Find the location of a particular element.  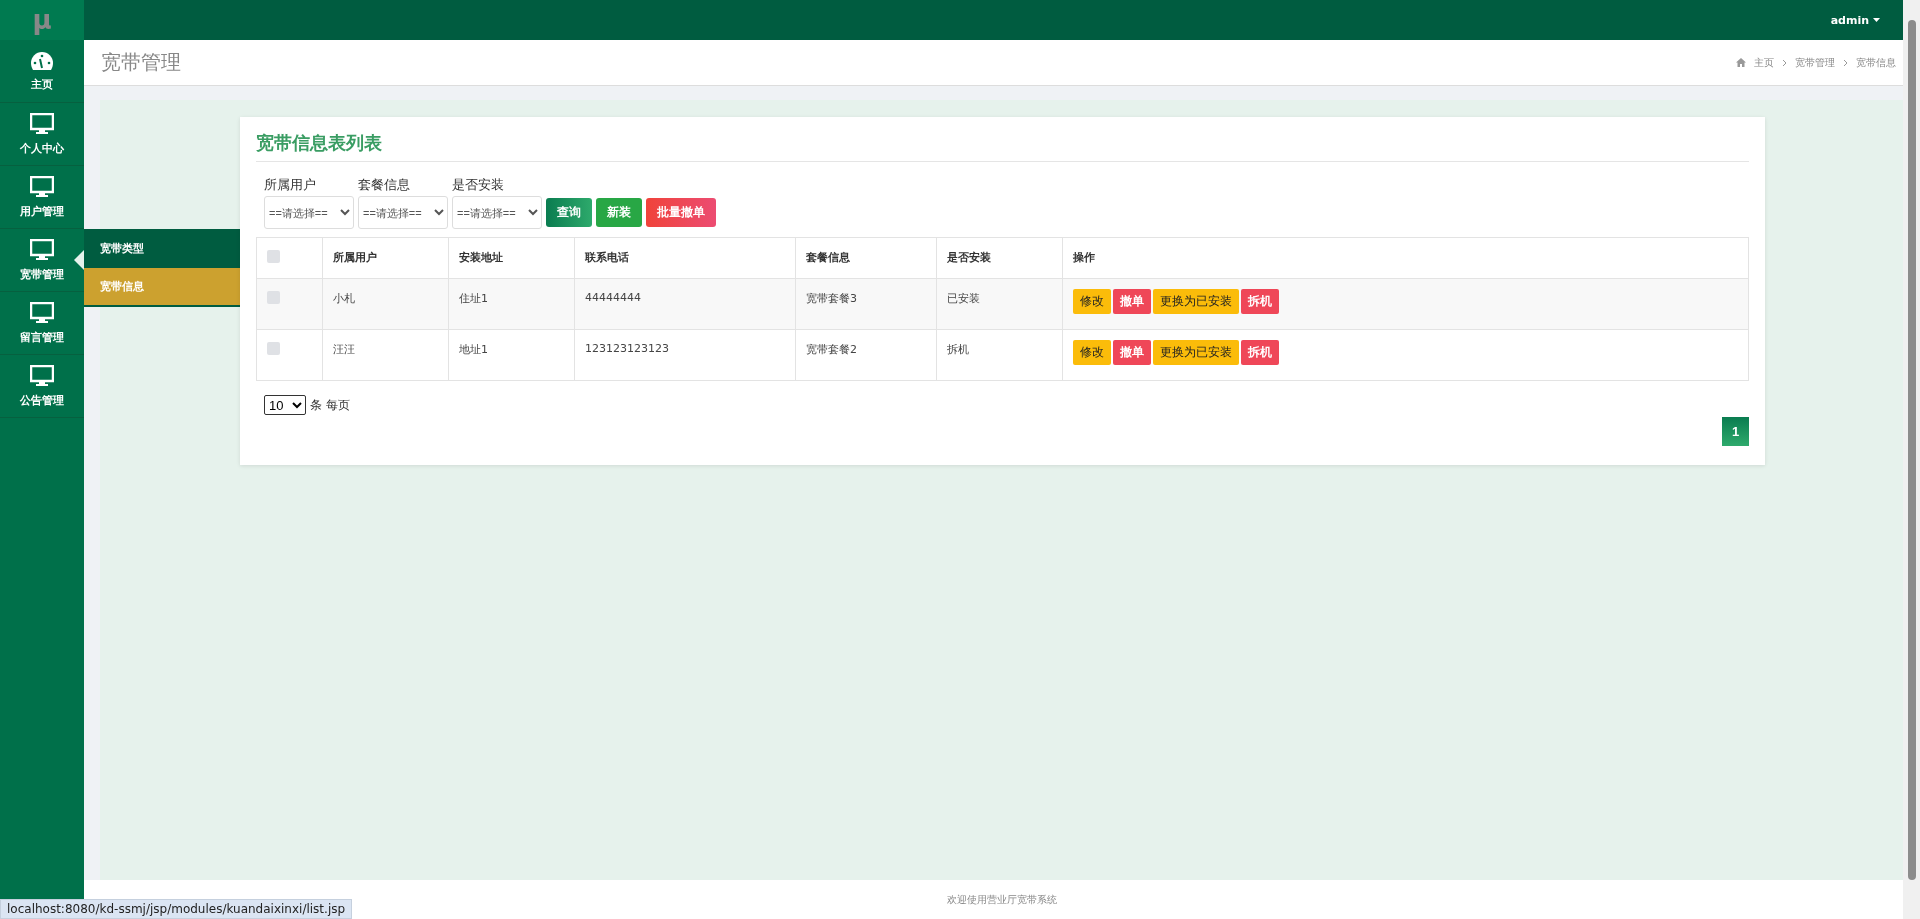

breadcrumb-link: 宽带信息 is located at coordinates (1876, 62).